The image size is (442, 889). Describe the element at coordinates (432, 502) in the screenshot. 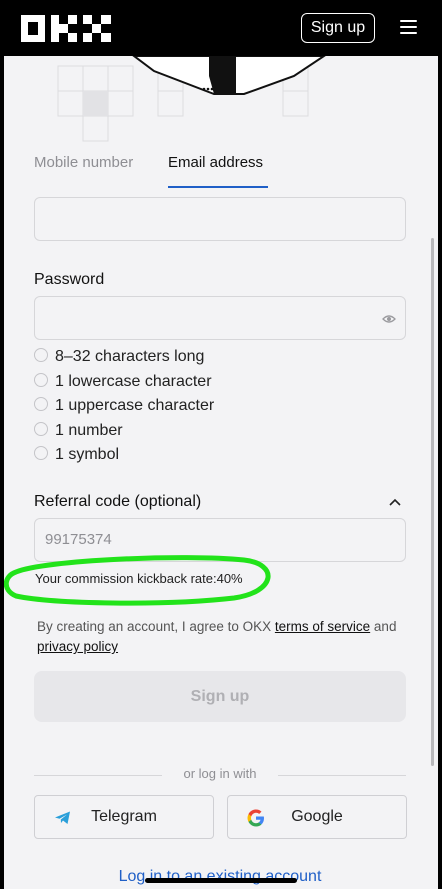

I see `scrollbar` at that location.